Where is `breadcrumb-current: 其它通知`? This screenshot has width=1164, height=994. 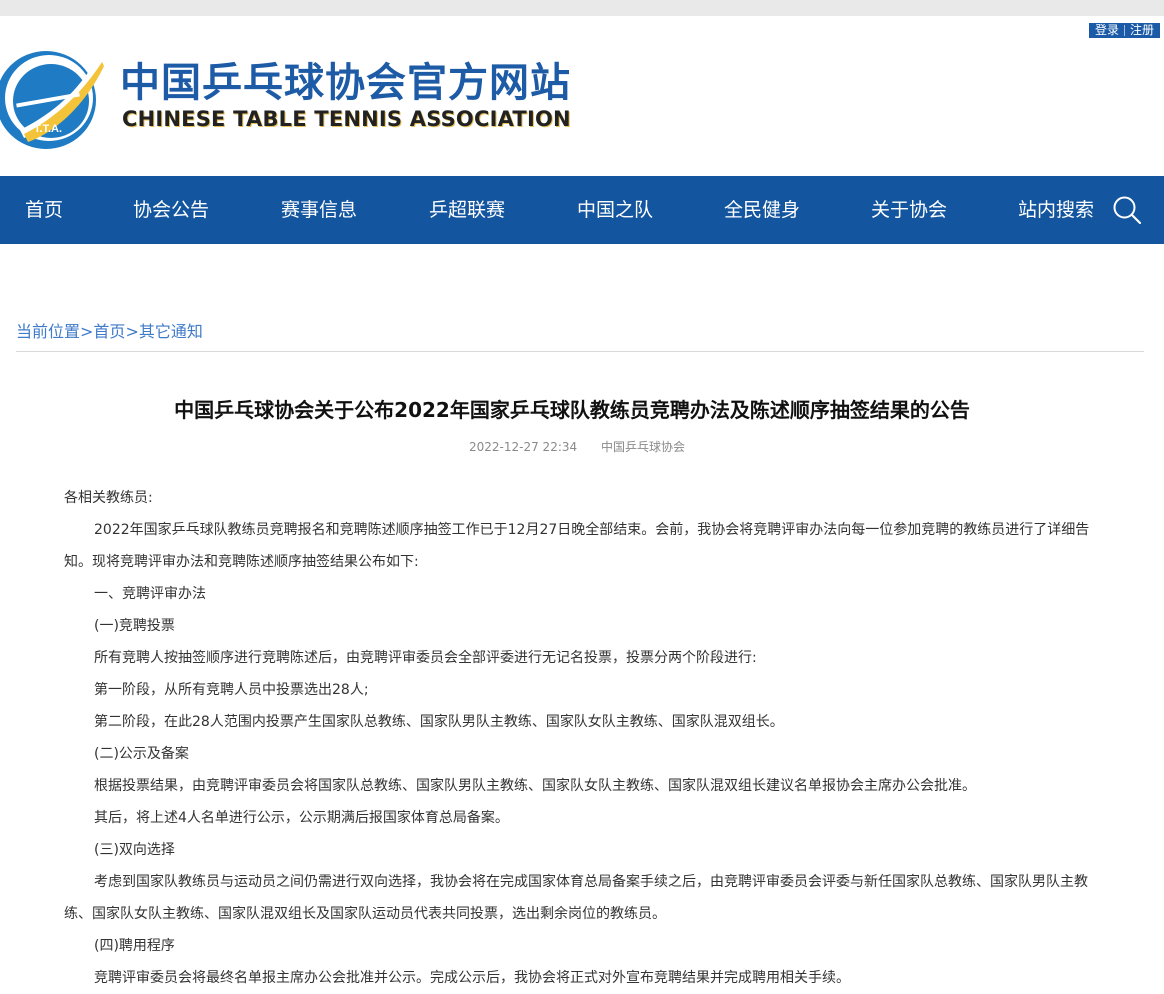
breadcrumb-current: 其它通知 is located at coordinates (171, 331).